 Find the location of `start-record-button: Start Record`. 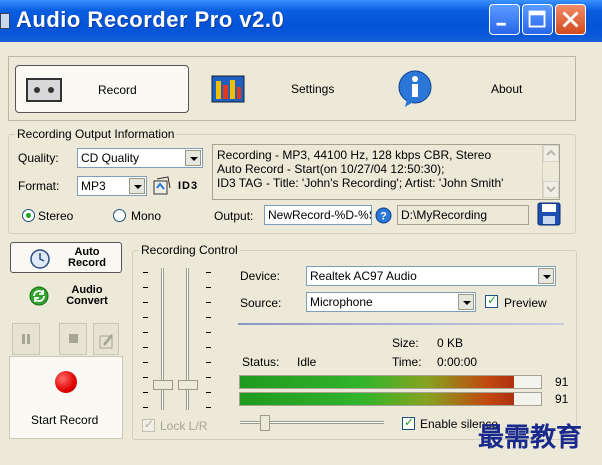

start-record-button: Start Record is located at coordinates (66, 397).